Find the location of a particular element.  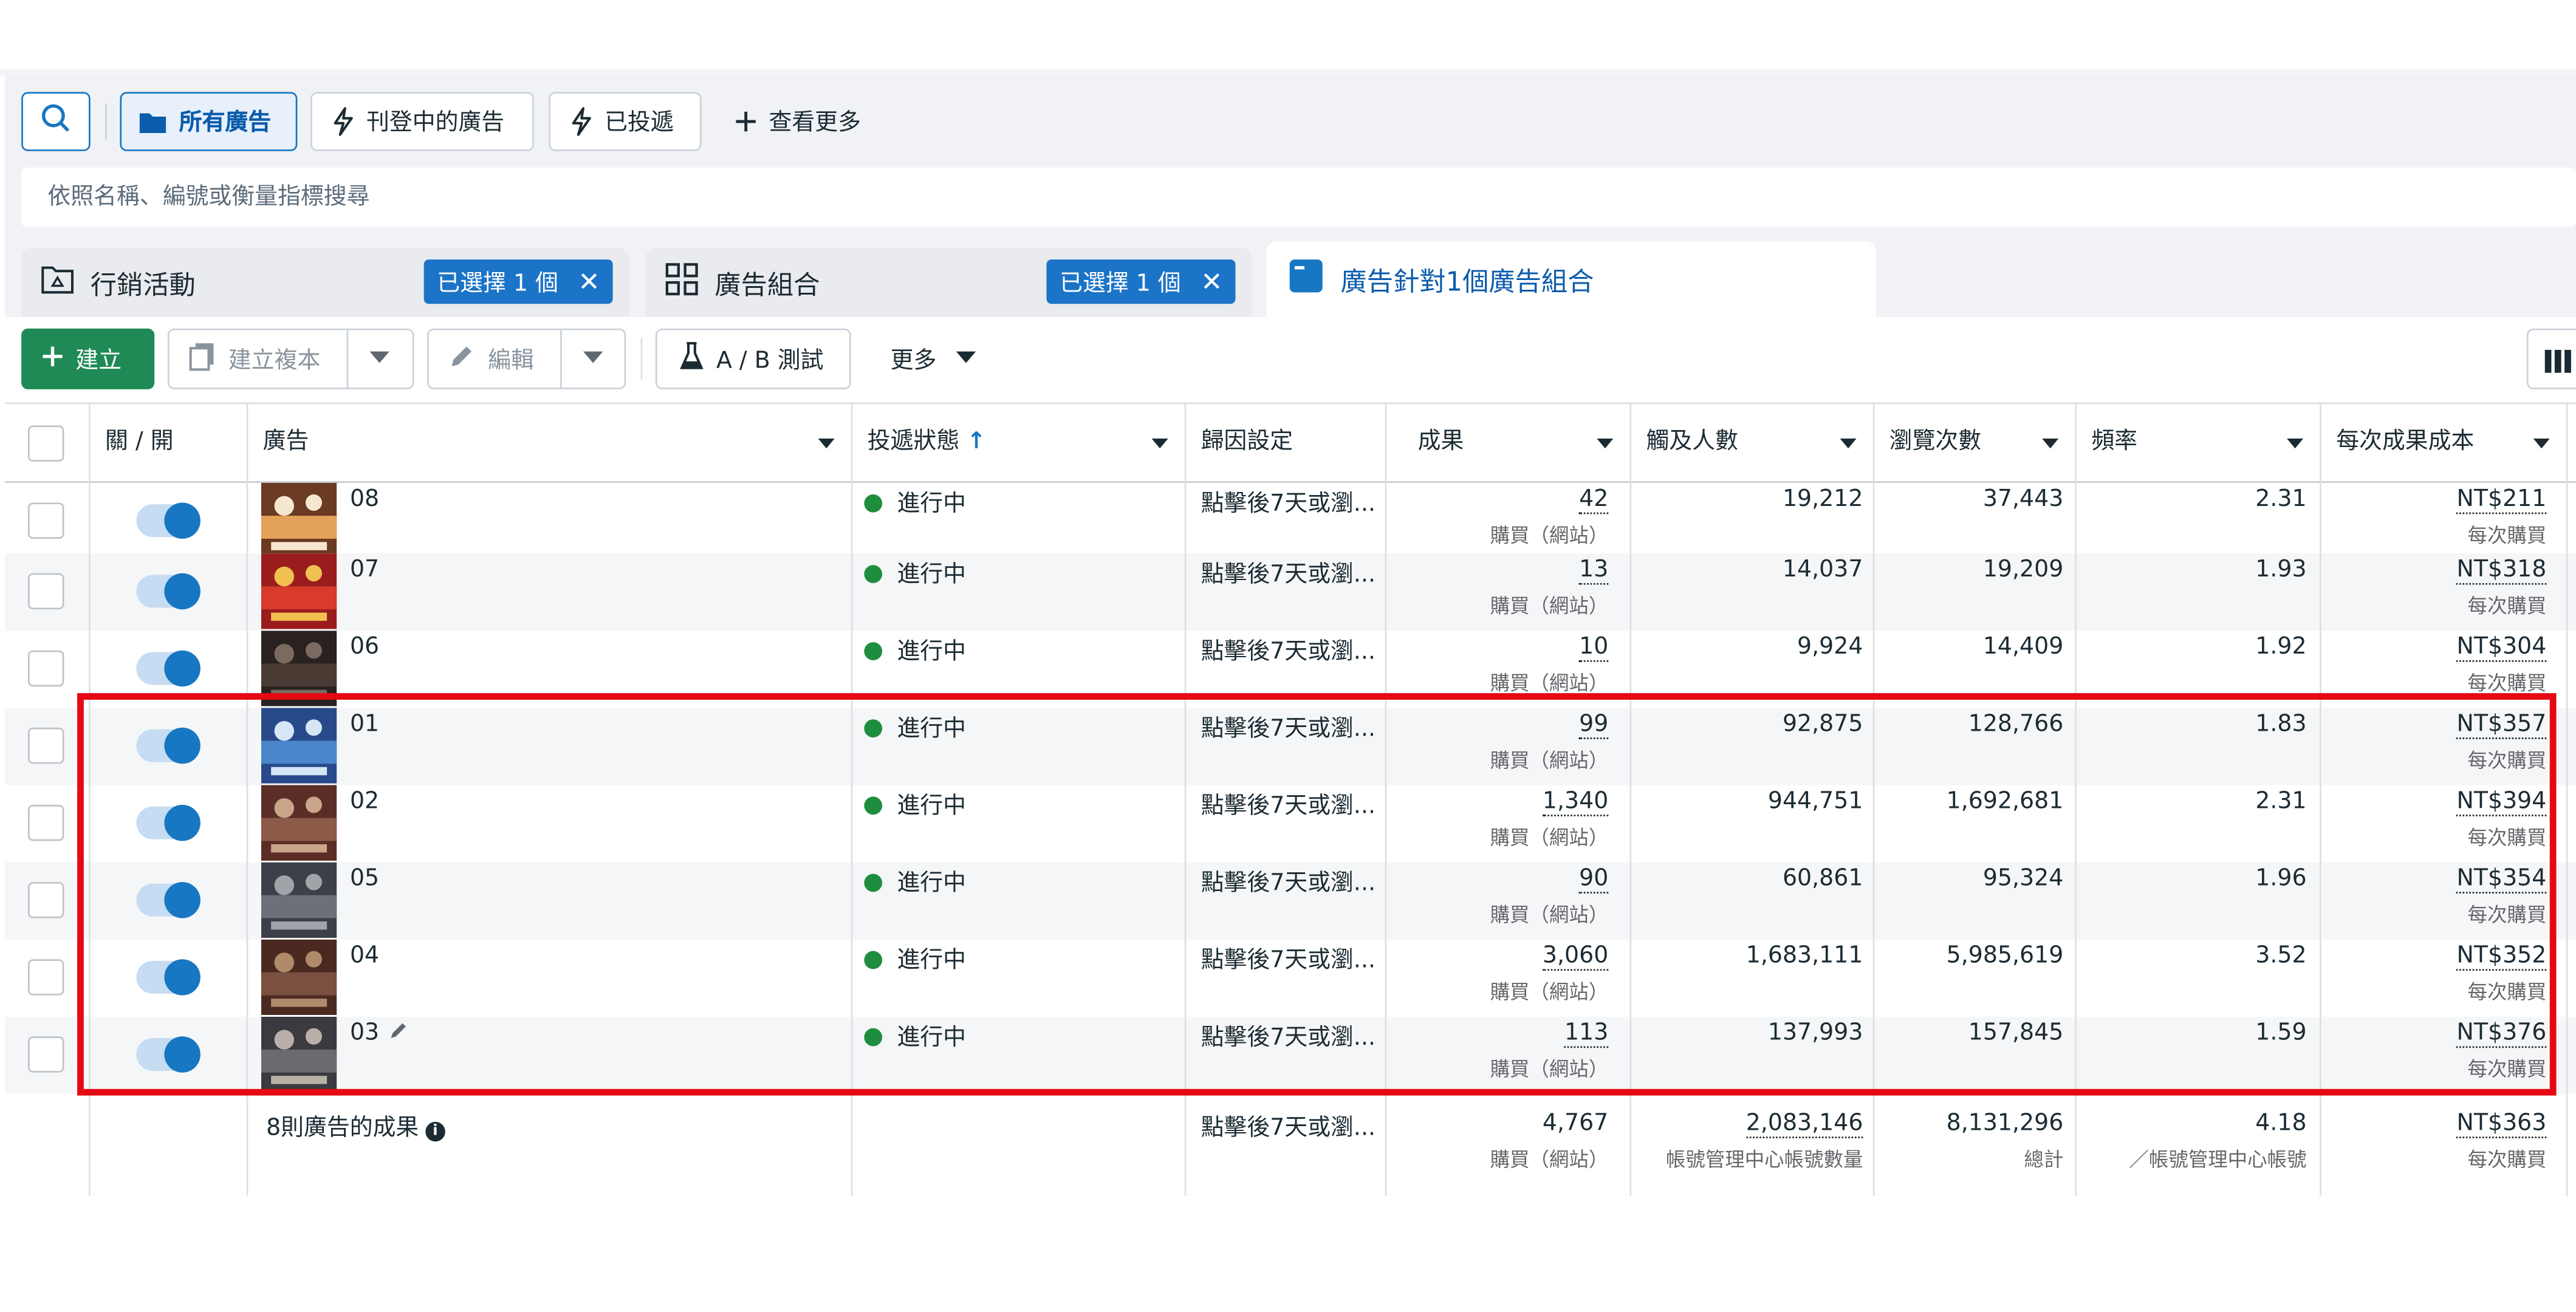

col-attribution: 歸因設定 is located at coordinates (1285, 442).